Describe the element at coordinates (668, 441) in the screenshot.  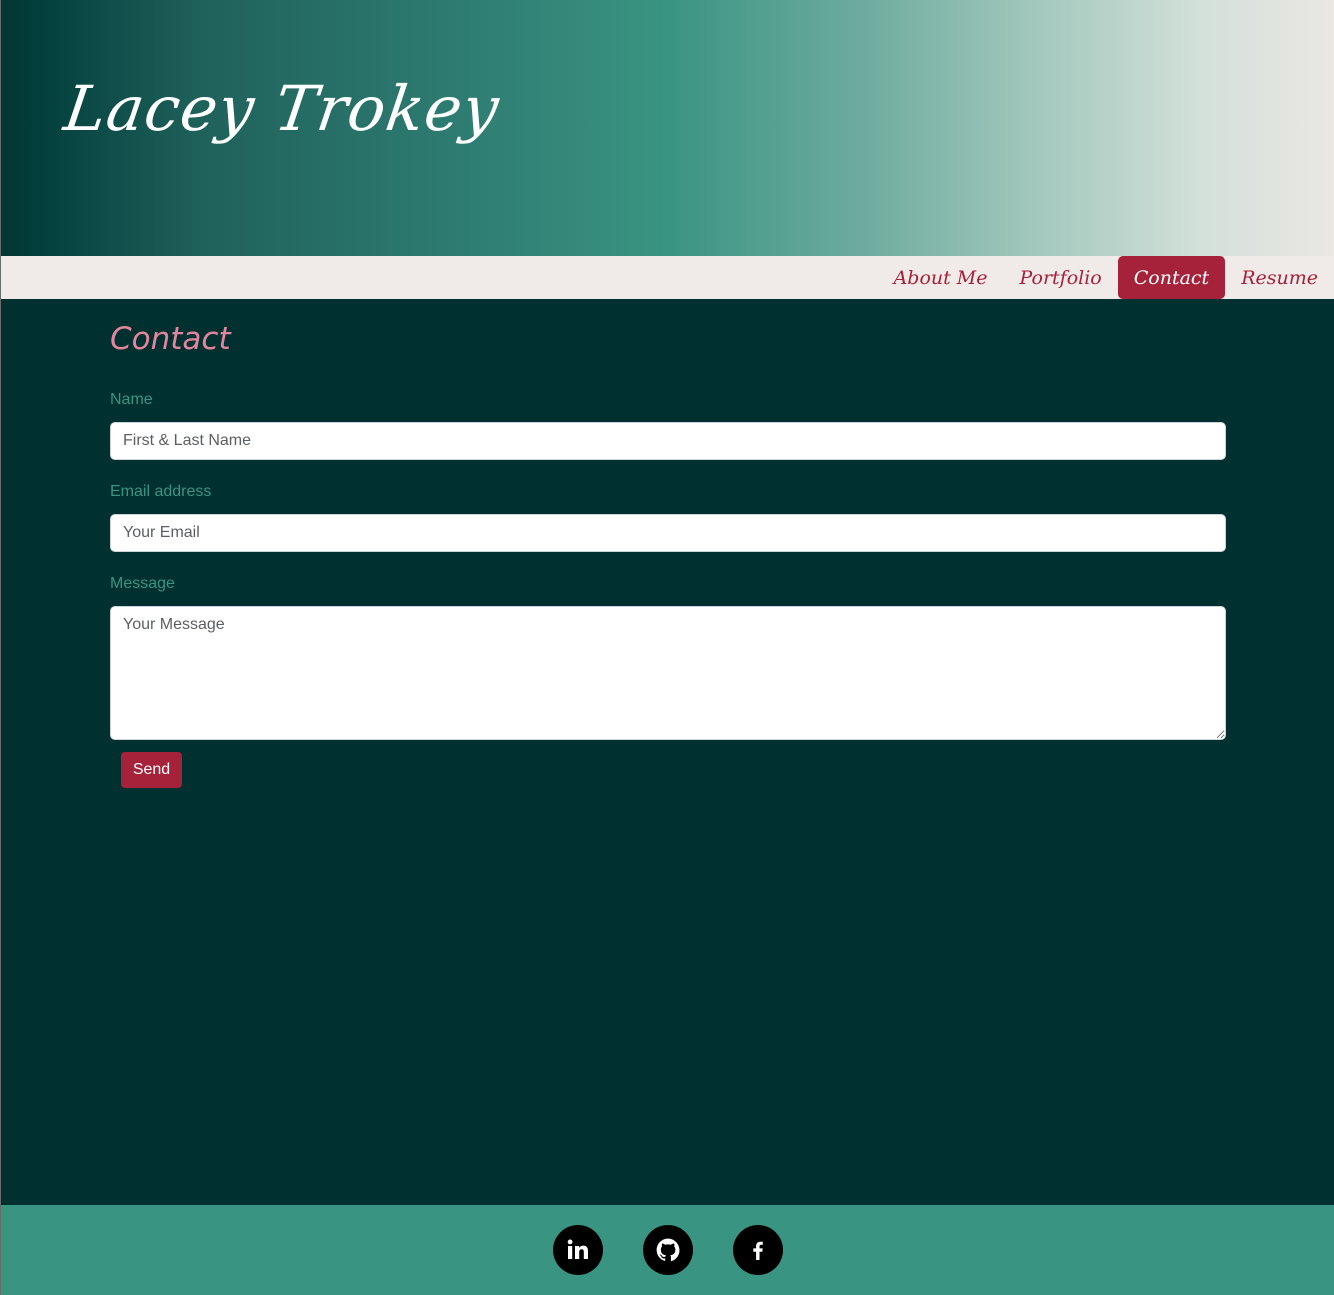
I see `name-input` at that location.